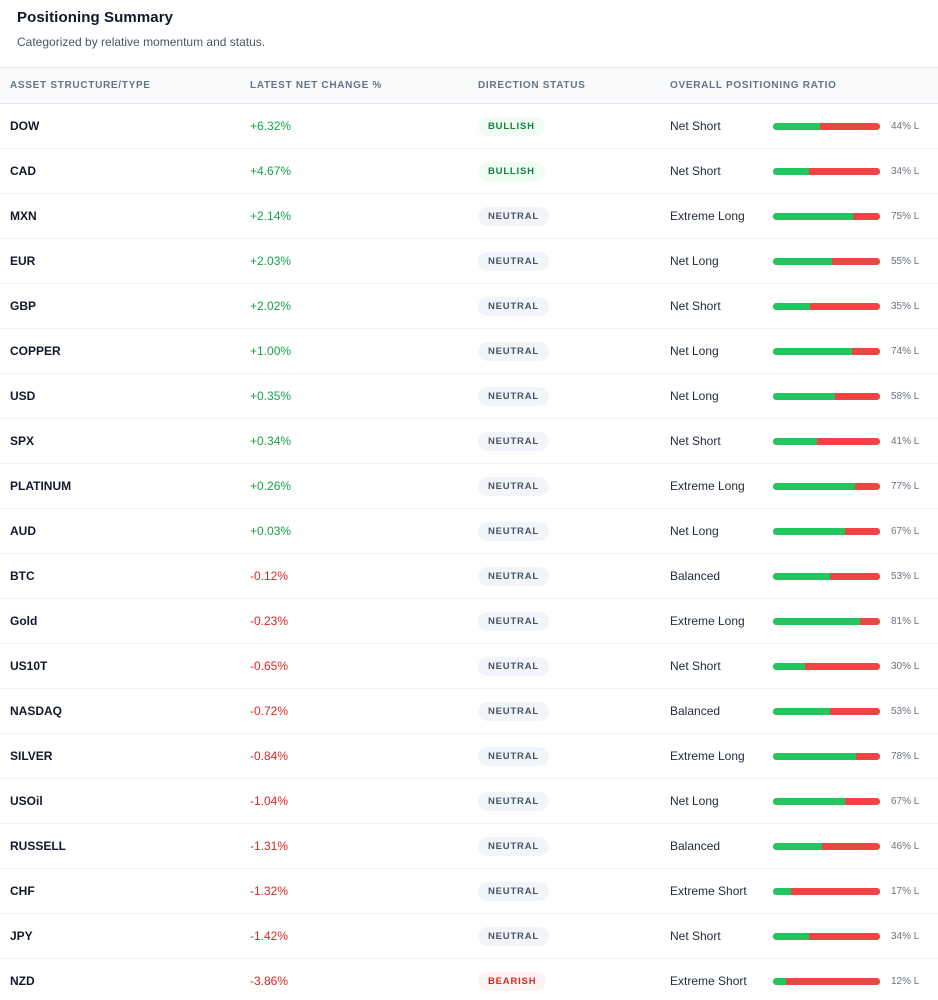 This screenshot has height=1000, width=938. Describe the element at coordinates (469, 441) in the screenshot. I see `table-row: SPX +0.34% NEUTRAL Net Short 41% L` at that location.